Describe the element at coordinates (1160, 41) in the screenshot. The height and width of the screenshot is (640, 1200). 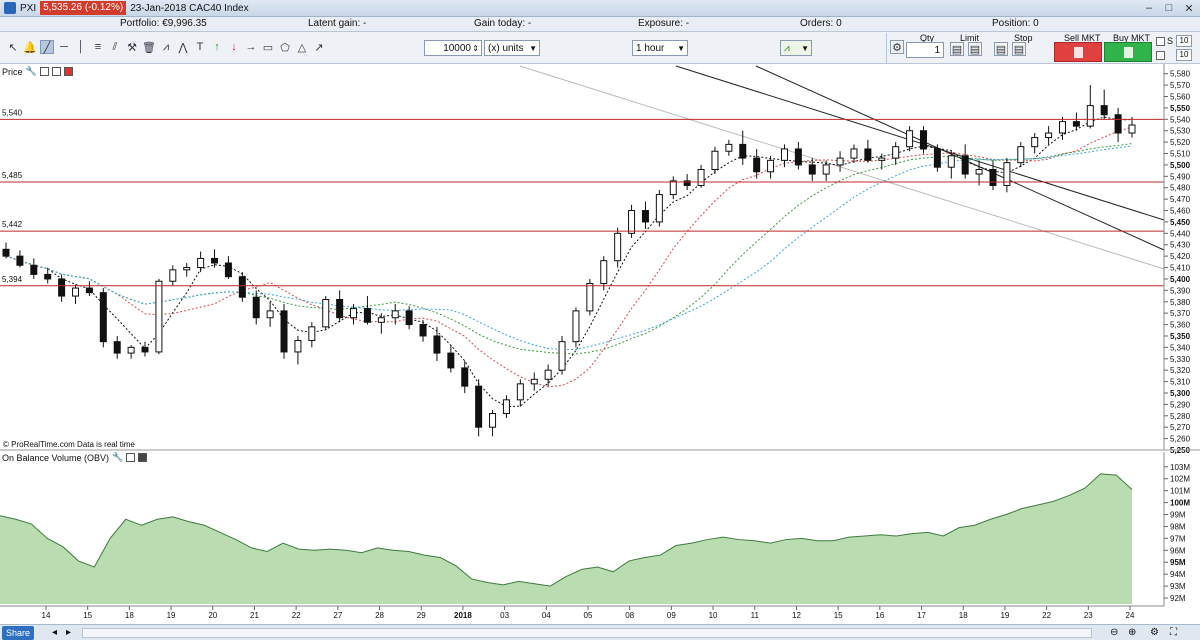
I see `s-checkbox` at that location.